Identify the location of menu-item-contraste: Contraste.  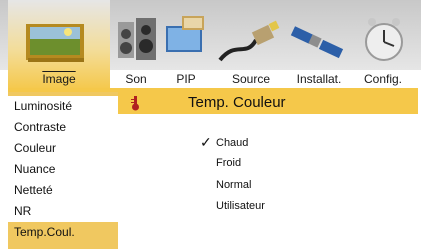
(63, 127).